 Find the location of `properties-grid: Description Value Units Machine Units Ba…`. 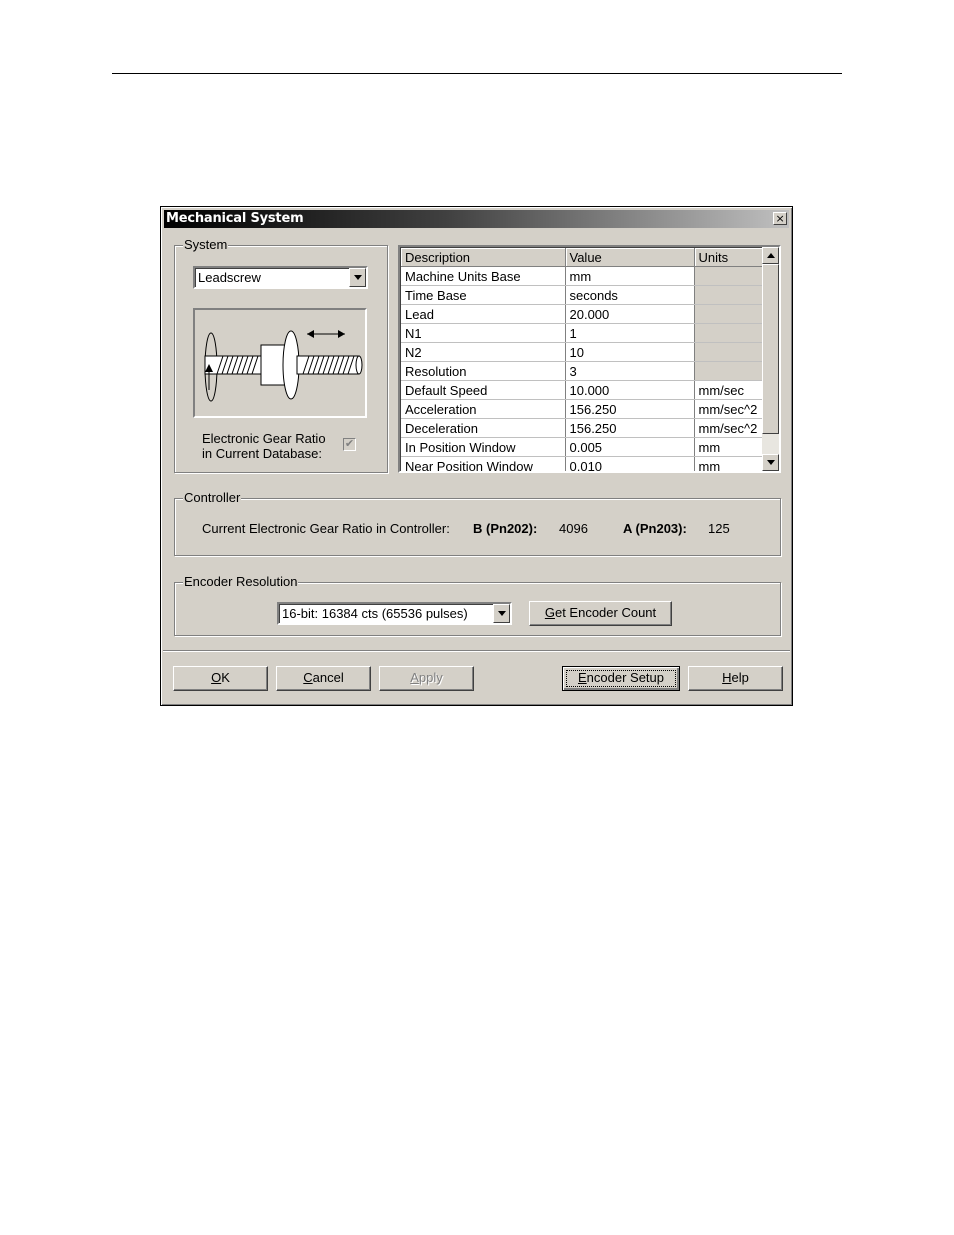

properties-grid: Description Value Units Machine Units Ba… is located at coordinates (589, 359).